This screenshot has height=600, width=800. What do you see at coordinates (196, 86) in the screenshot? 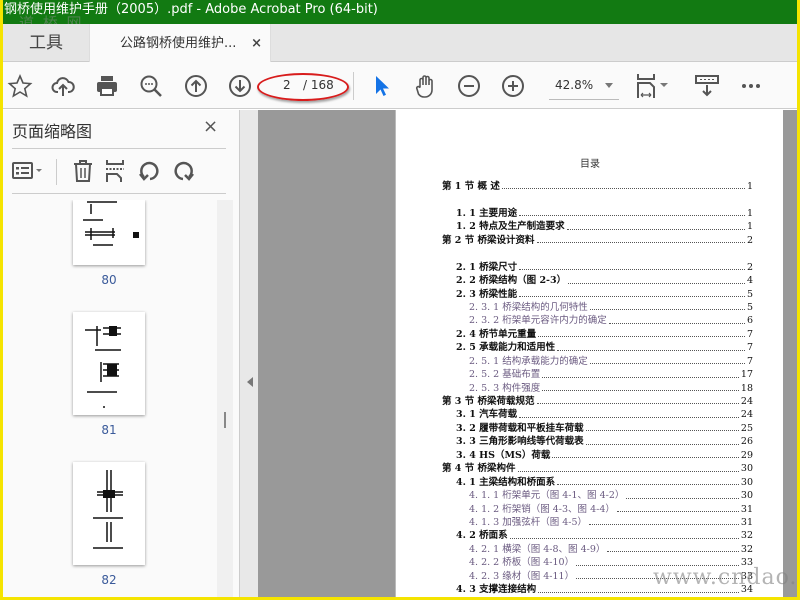
I see `page-up-icon` at bounding box center [196, 86].